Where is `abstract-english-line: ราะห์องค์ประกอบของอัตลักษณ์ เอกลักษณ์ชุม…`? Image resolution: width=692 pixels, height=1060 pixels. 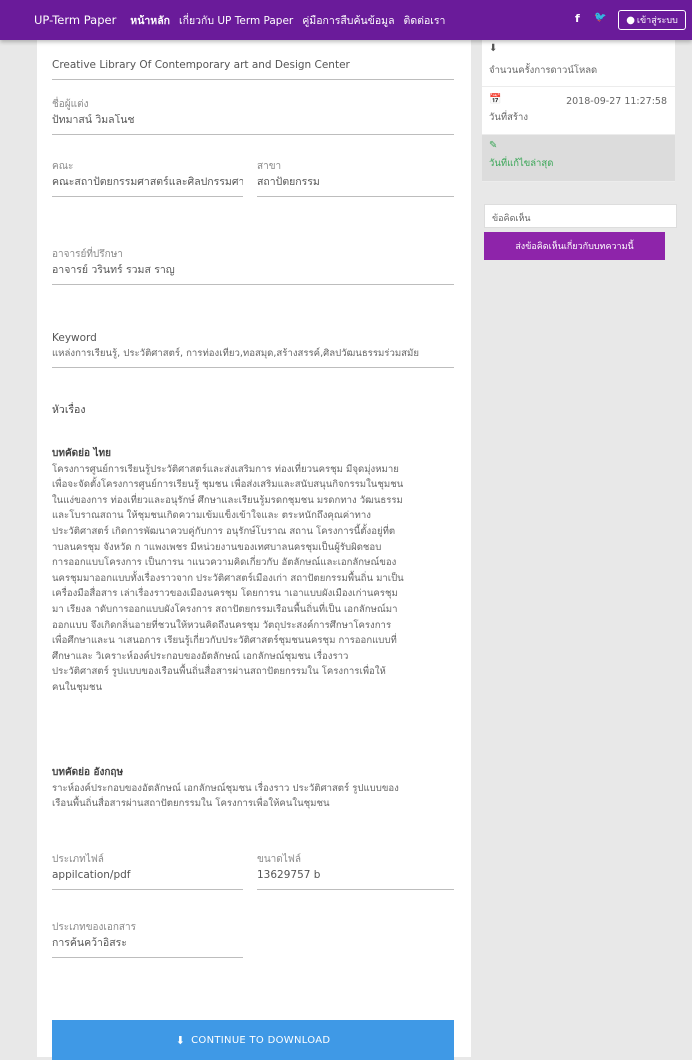 abstract-english-line: ราะห์องค์ประกอบของอัตลักษณ์ เอกลักษณ์ชุม… is located at coordinates (225, 788).